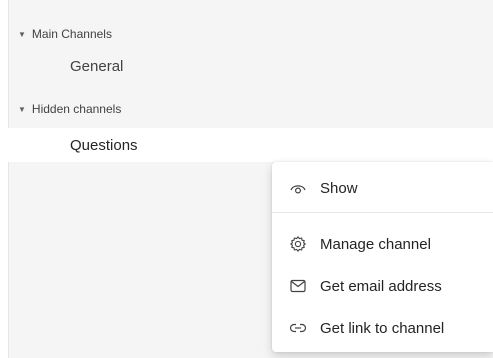 The height and width of the screenshot is (358, 493). What do you see at coordinates (298, 286) in the screenshot?
I see `mail-icon` at bounding box center [298, 286].